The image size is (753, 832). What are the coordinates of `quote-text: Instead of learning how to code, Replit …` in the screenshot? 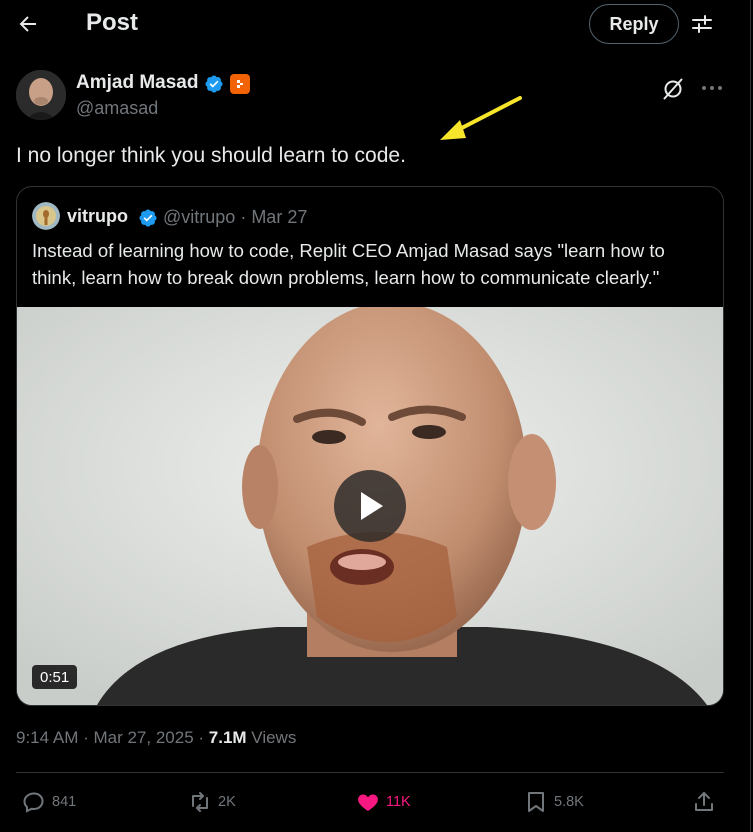 It's located at (348, 264).